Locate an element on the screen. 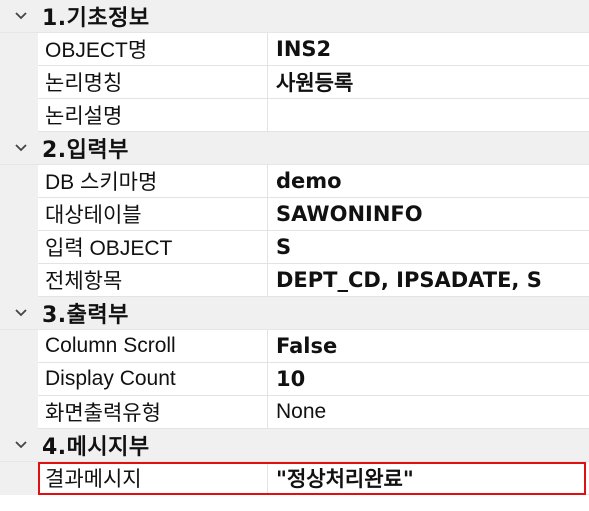  property-value: 사원등록 is located at coordinates (428, 82).